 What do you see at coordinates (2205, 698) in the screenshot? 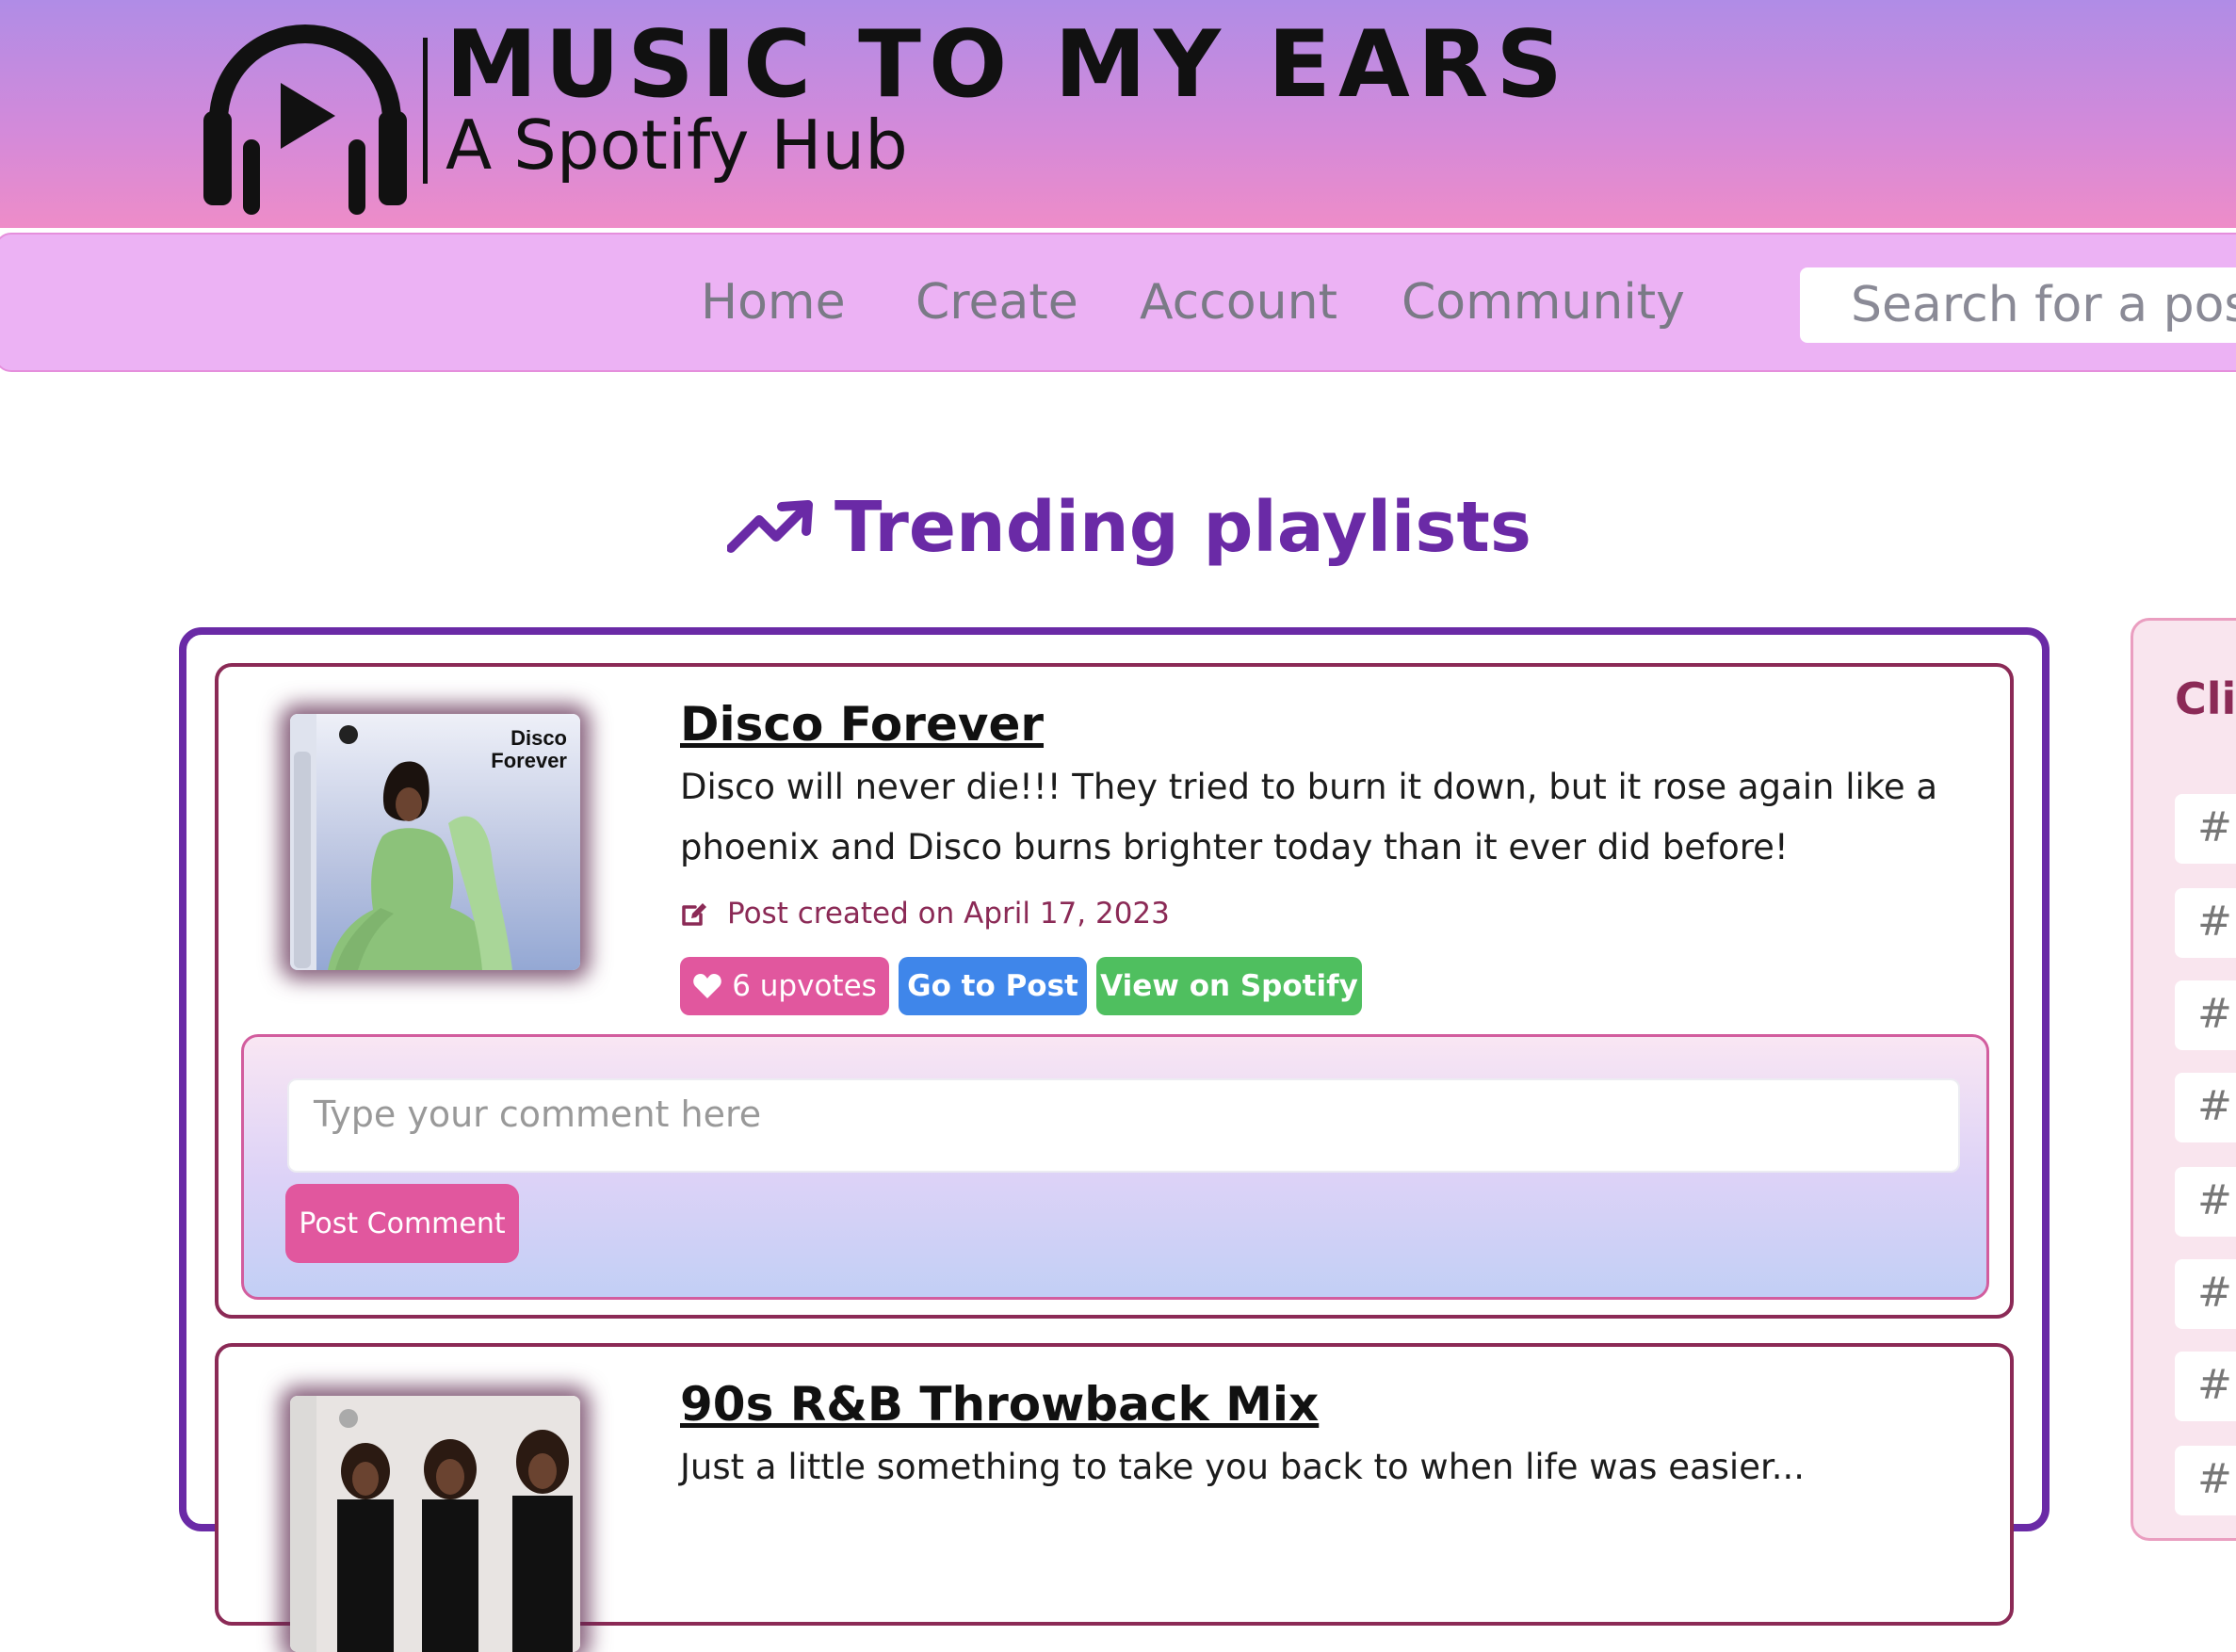
I see `sidebar-heading: Clic` at bounding box center [2205, 698].